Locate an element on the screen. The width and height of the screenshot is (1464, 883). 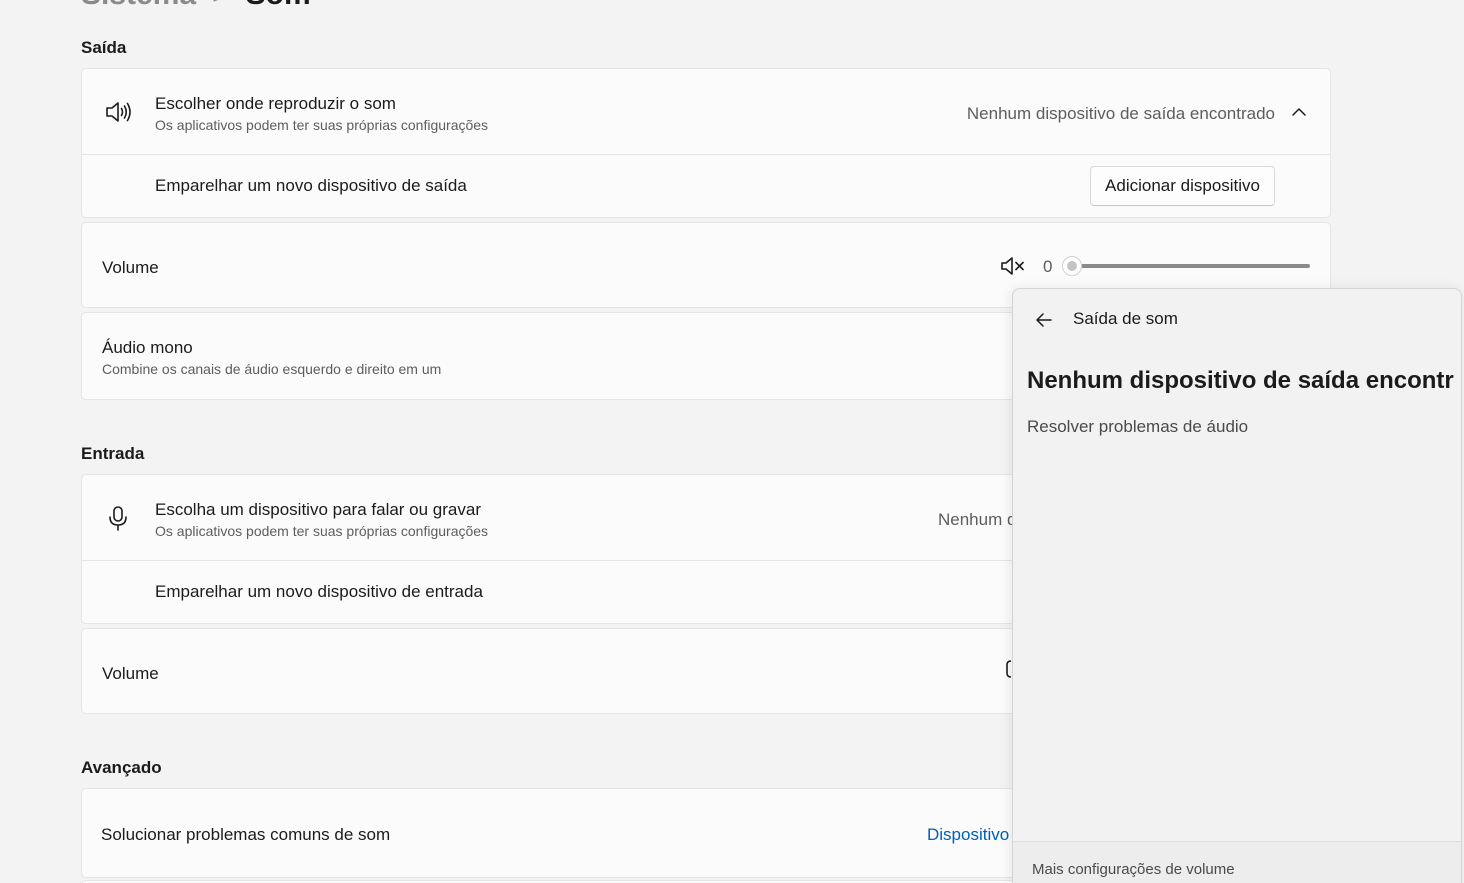
microphone-icon is located at coordinates (118, 518).